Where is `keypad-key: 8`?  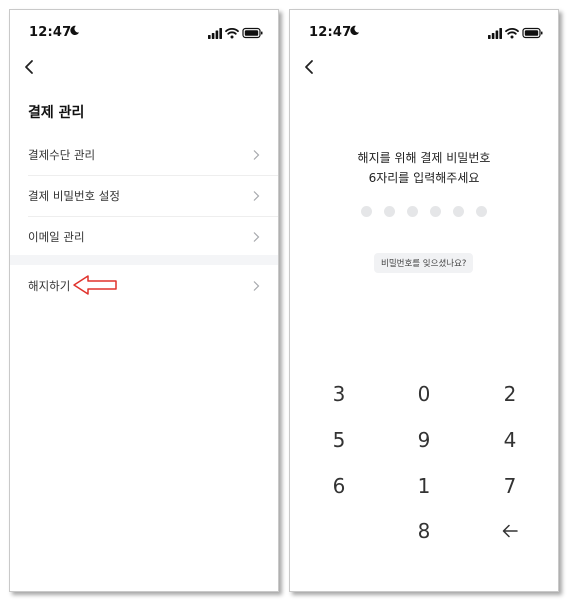 keypad-key: 8 is located at coordinates (424, 531).